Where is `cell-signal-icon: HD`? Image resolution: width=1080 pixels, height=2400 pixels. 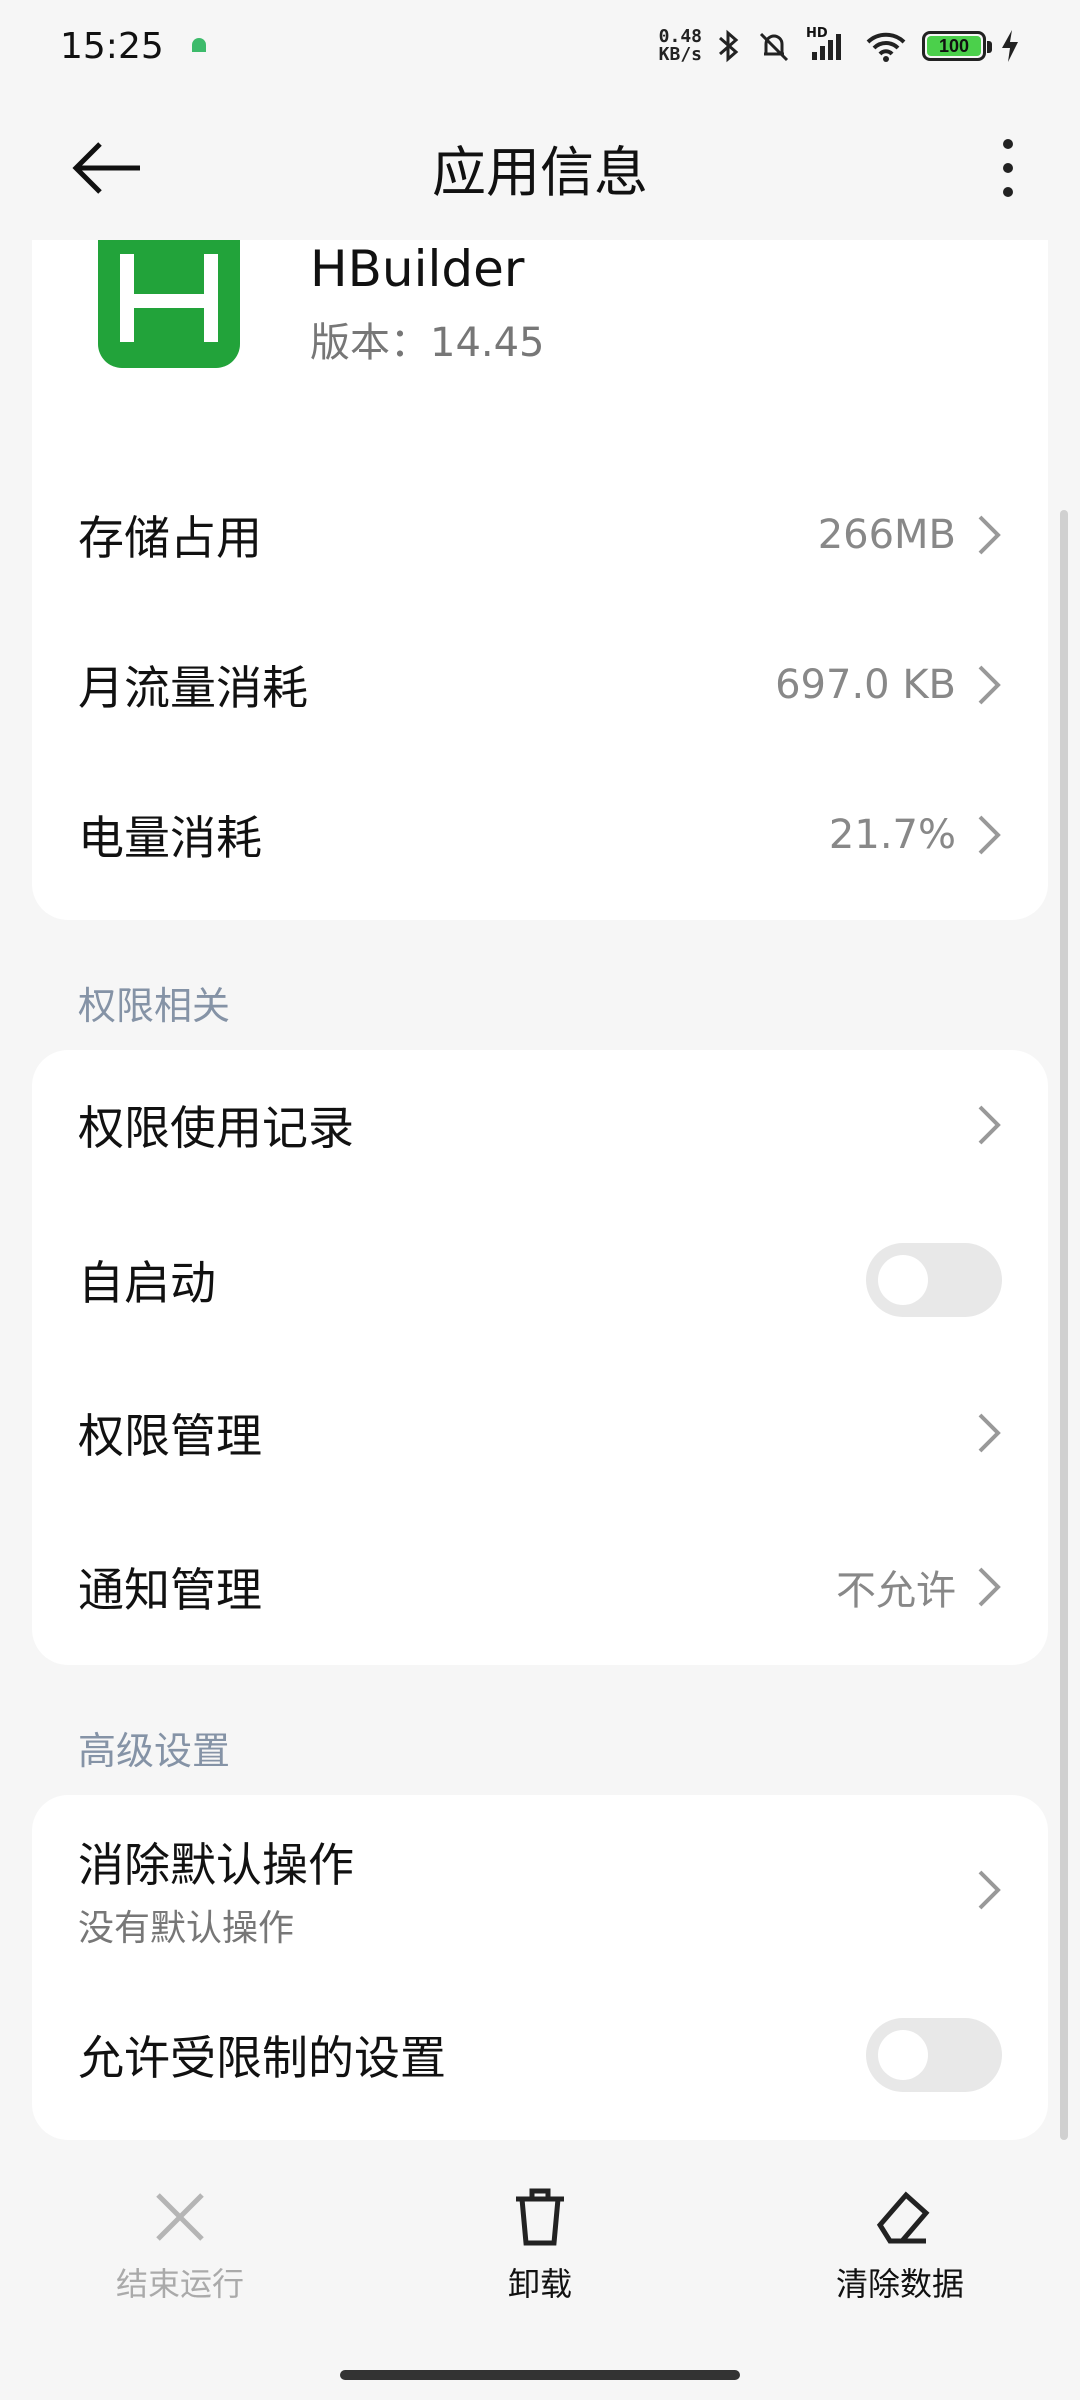 cell-signal-icon: HD is located at coordinates (828, 45).